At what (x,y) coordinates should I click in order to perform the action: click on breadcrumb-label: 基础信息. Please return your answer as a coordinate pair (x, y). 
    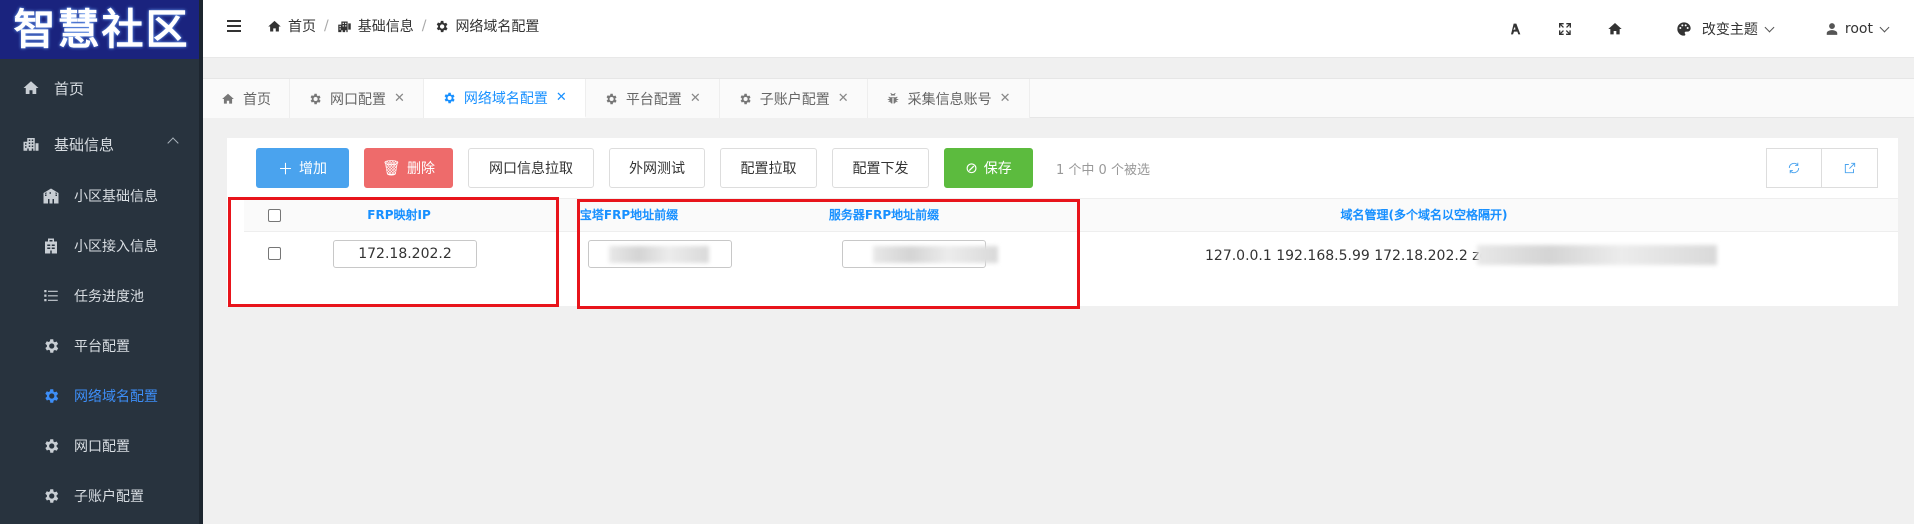
    Looking at the image, I should click on (385, 27).